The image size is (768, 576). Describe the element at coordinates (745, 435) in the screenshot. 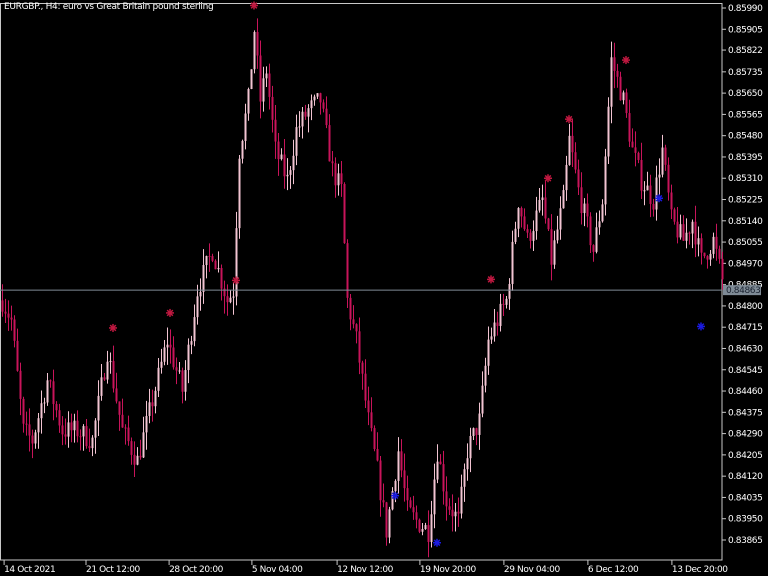

I see `y-tick-label: 0.84290` at that location.